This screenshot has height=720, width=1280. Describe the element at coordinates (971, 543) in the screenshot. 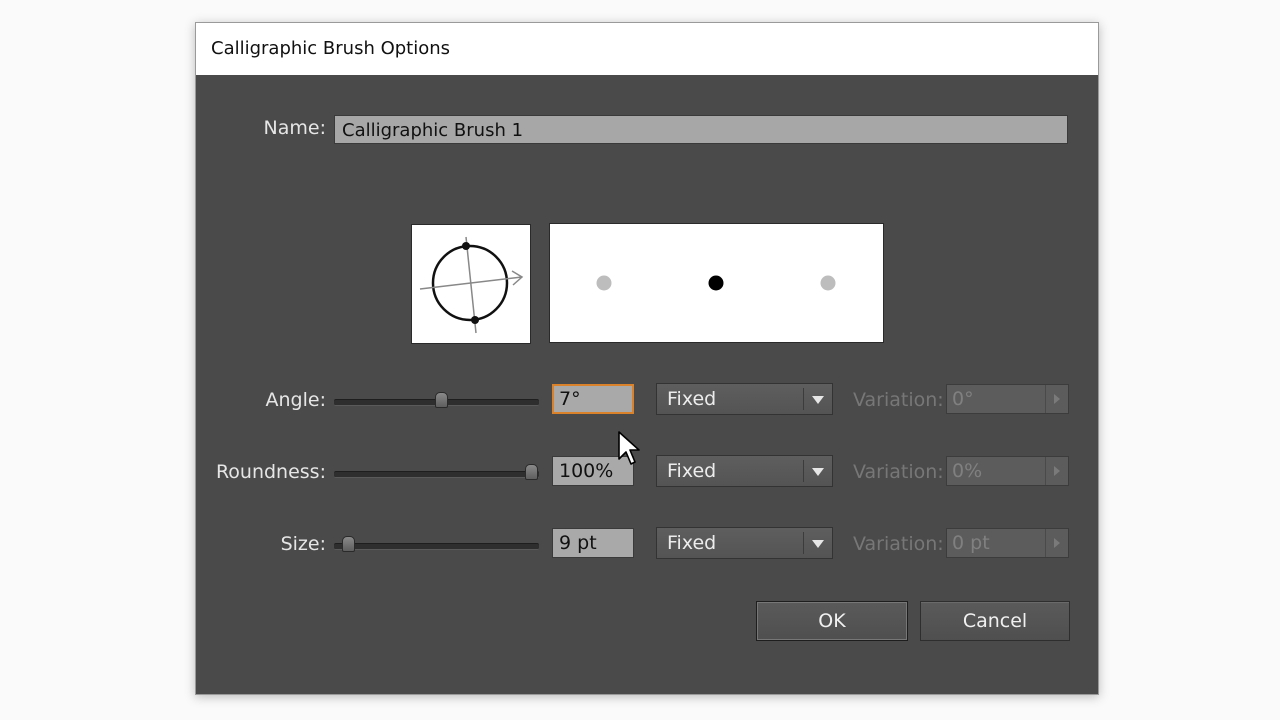

I see `size-variation-value: 0 pt` at that location.